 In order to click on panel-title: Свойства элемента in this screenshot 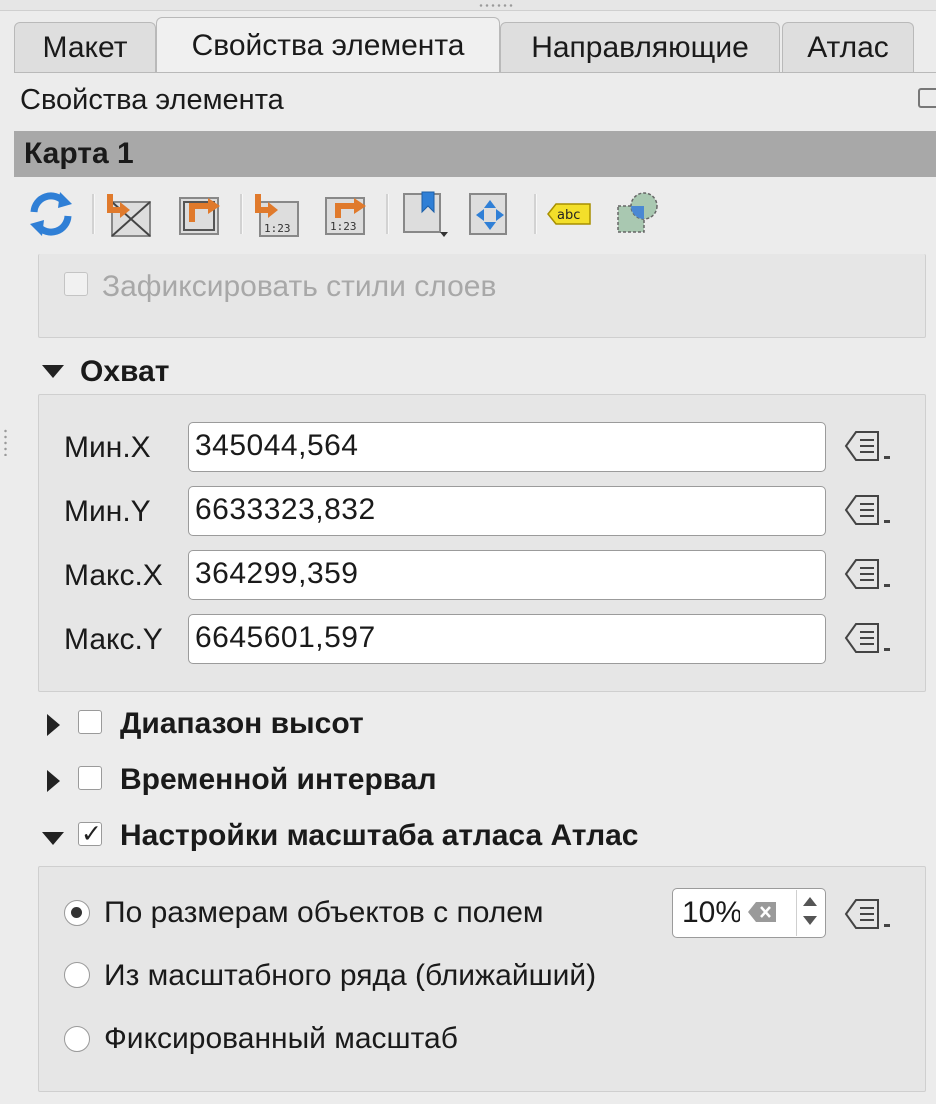, I will do `click(152, 100)`.